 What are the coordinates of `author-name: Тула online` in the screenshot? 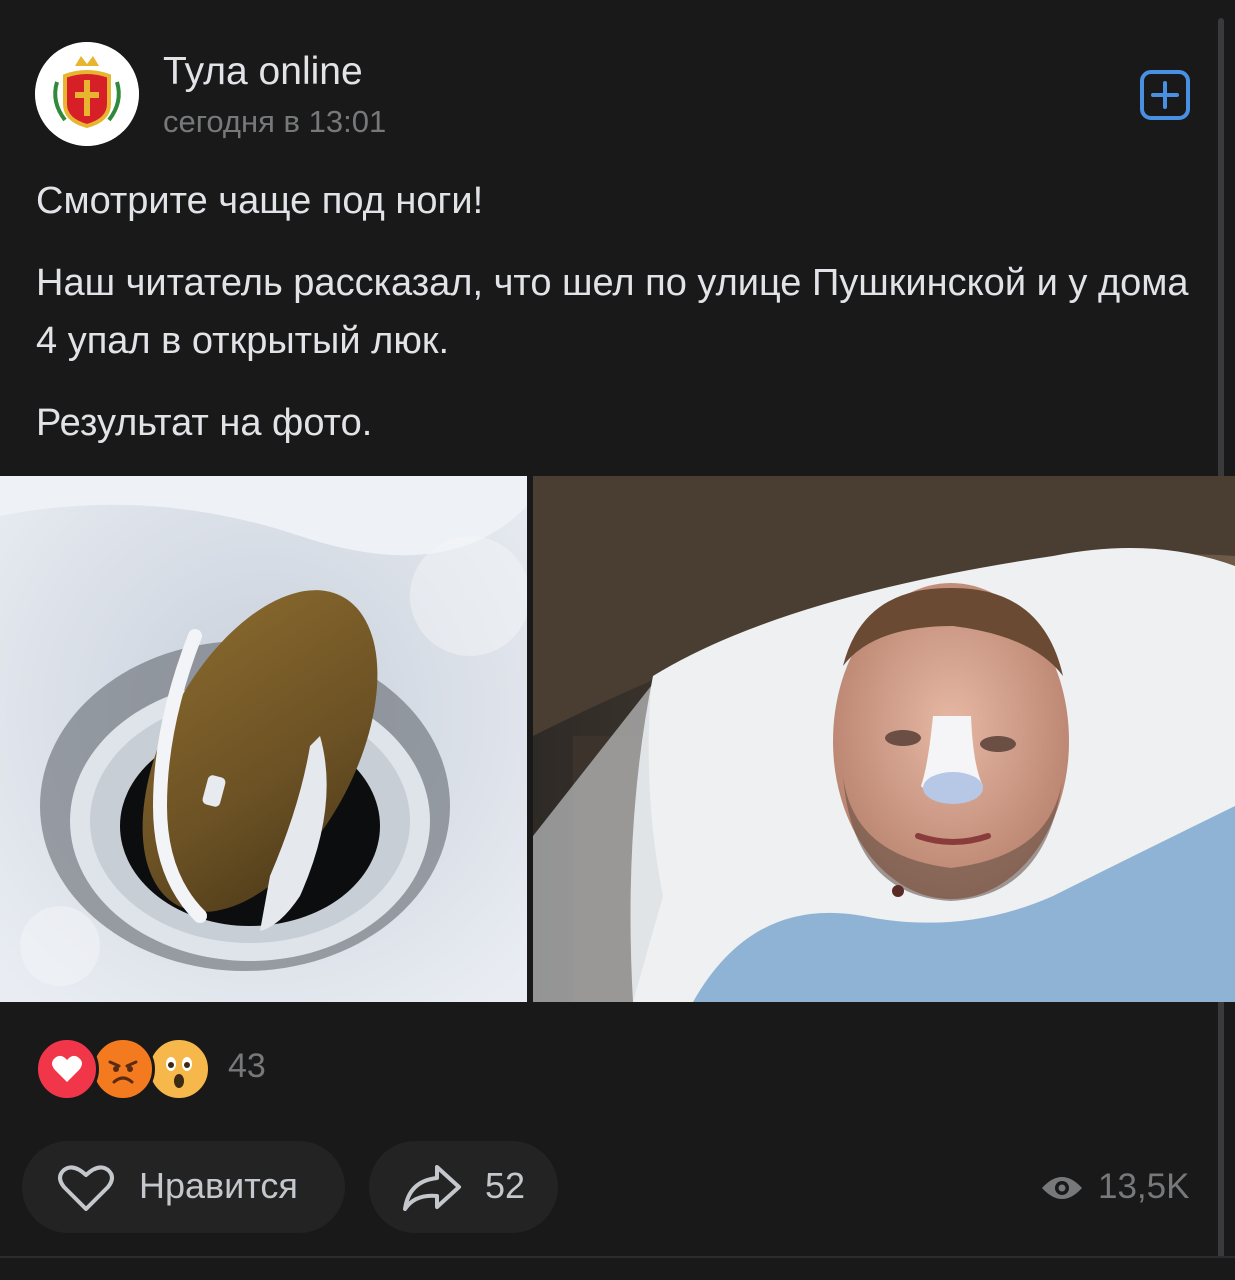 It's located at (263, 72).